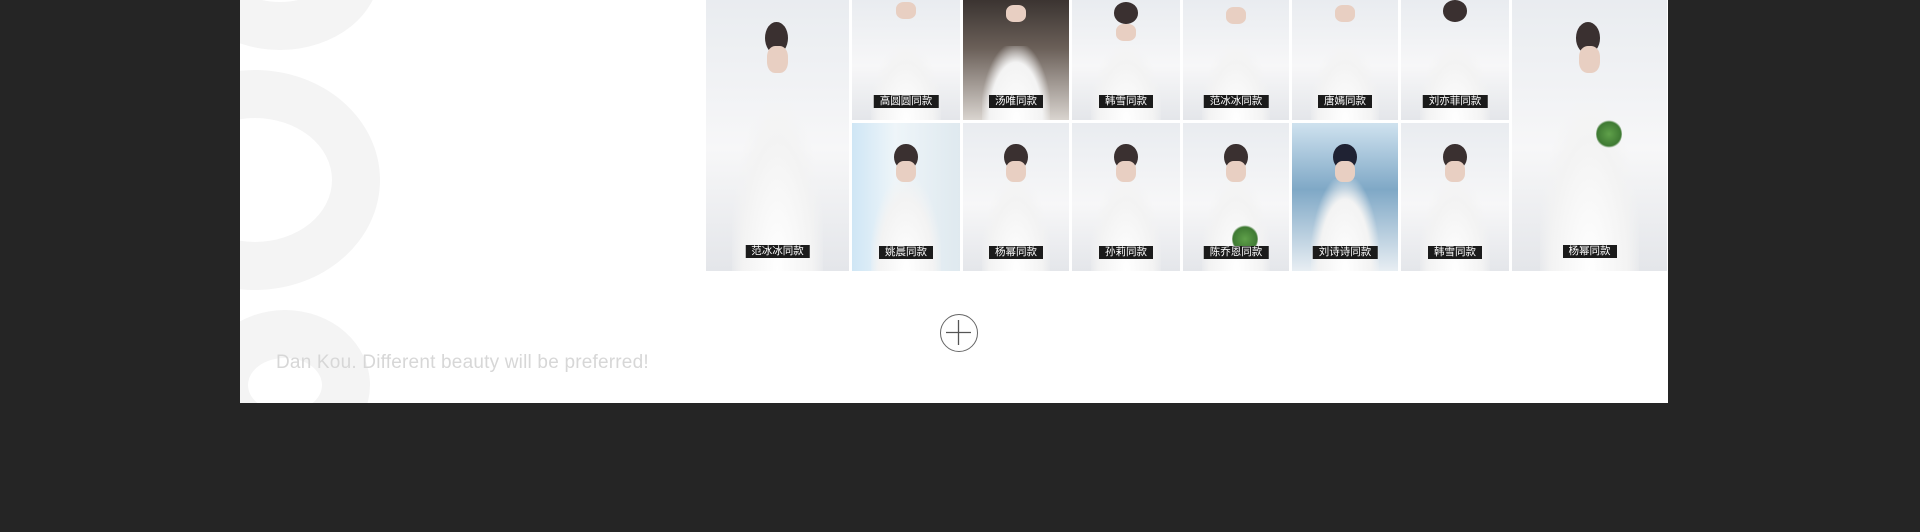 This screenshot has width=1920, height=532. I want to click on tile-label: 姚晨同款, so click(906, 252).